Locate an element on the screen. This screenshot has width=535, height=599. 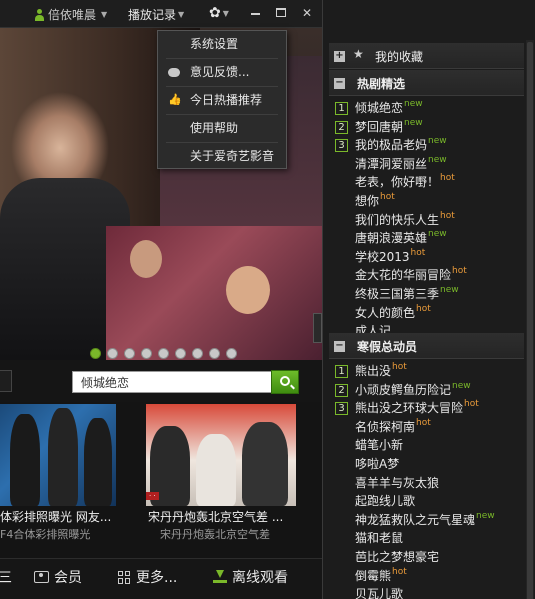
video-subtitle: F4合体彩排照曝光 is located at coordinates (45, 534).